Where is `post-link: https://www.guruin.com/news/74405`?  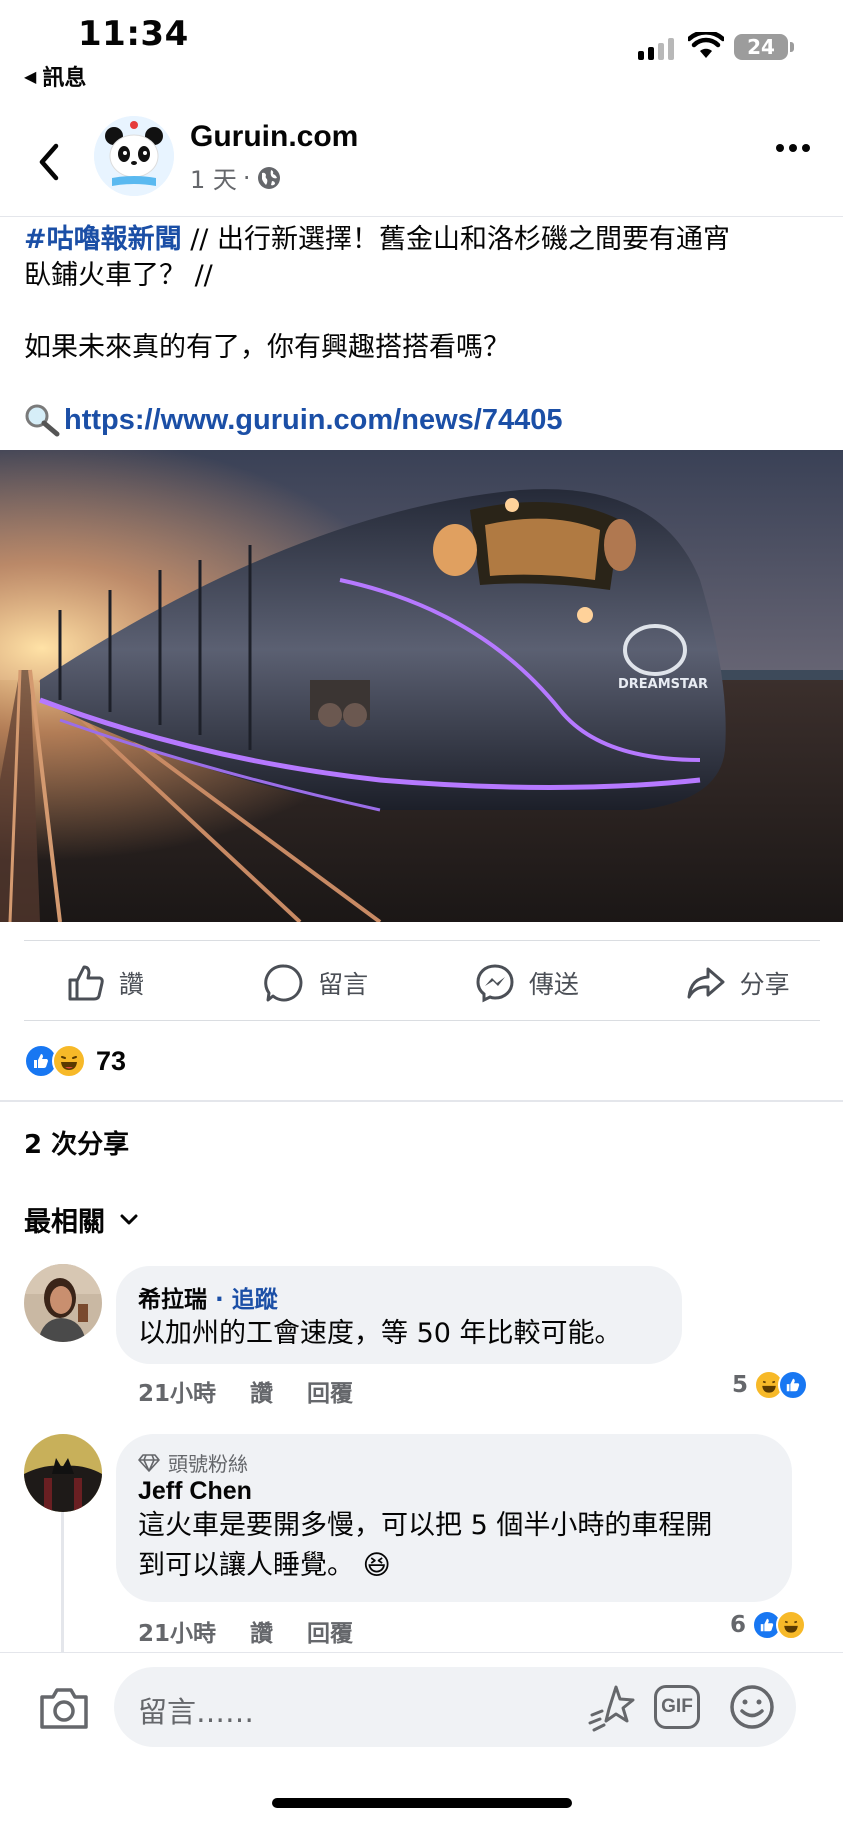 post-link: https://www.guruin.com/news/74405 is located at coordinates (313, 420).